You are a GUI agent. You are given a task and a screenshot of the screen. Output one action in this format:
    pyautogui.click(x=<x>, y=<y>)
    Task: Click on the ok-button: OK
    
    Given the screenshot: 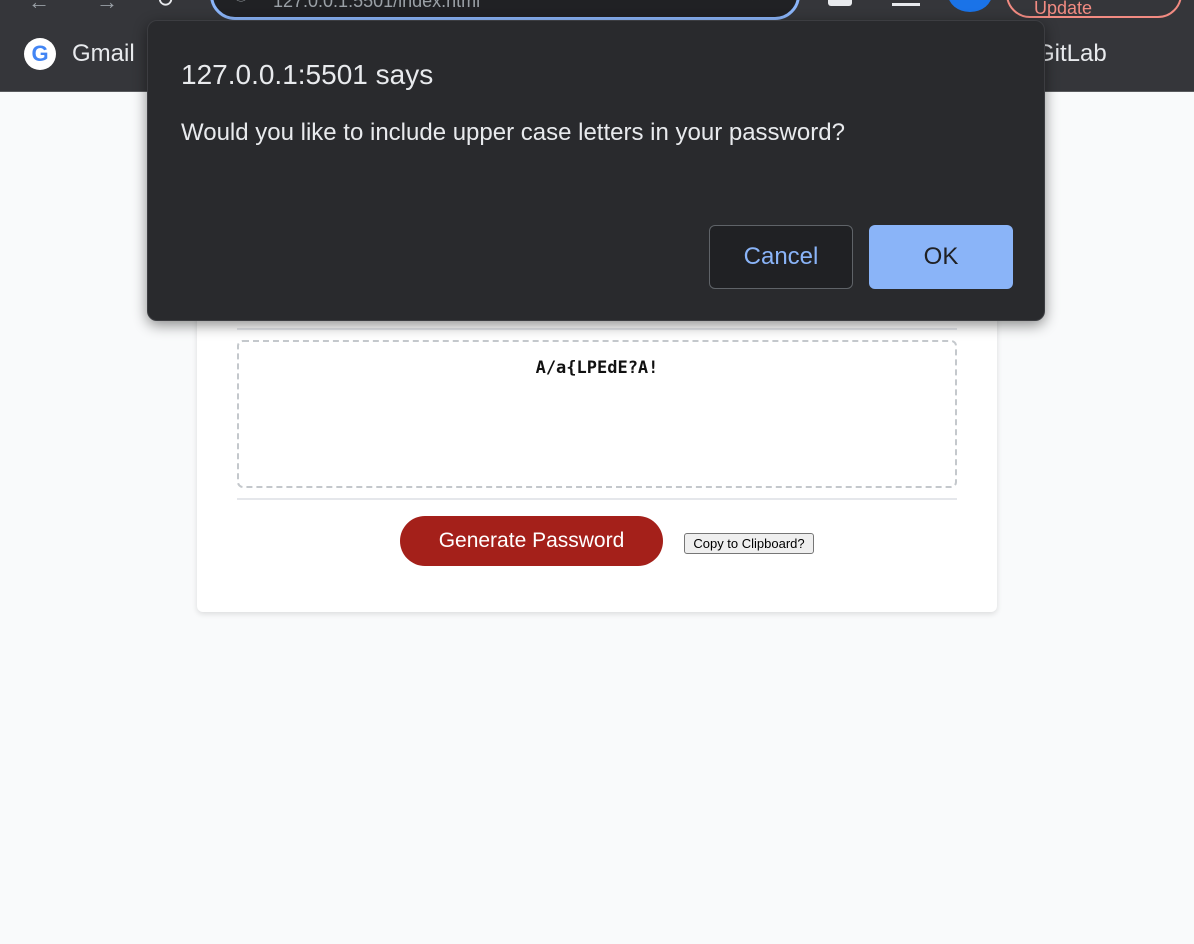 What is the action you would take?
    pyautogui.click(x=941, y=257)
    